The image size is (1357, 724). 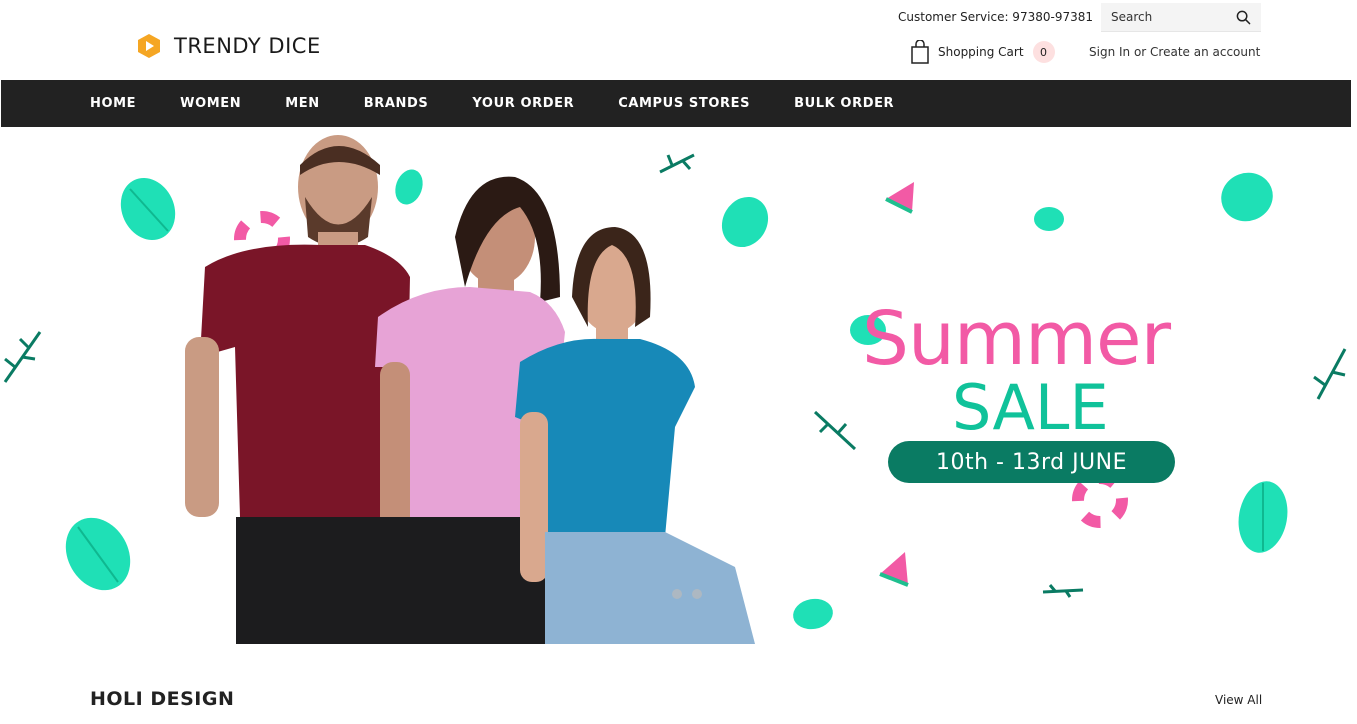 What do you see at coordinates (113, 103) in the screenshot?
I see `nav-item-home: HOME` at bounding box center [113, 103].